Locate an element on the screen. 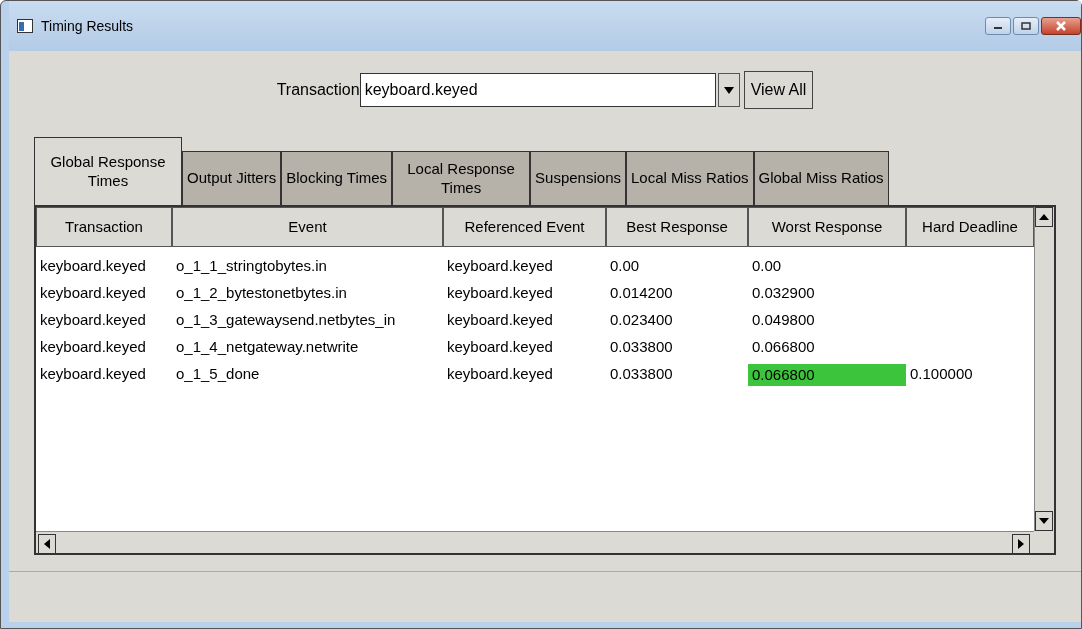 The height and width of the screenshot is (629, 1082). down-arrow-icon is located at coordinates (1044, 521).